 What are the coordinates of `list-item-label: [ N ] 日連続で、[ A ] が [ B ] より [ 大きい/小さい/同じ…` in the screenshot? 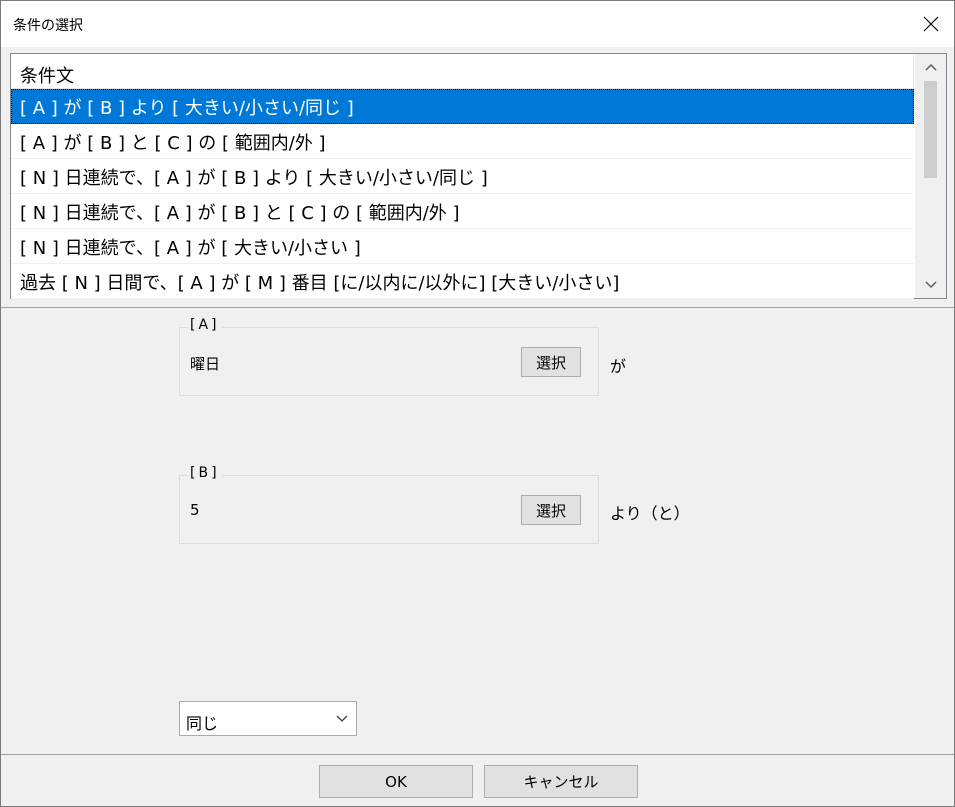 It's located at (254, 178).